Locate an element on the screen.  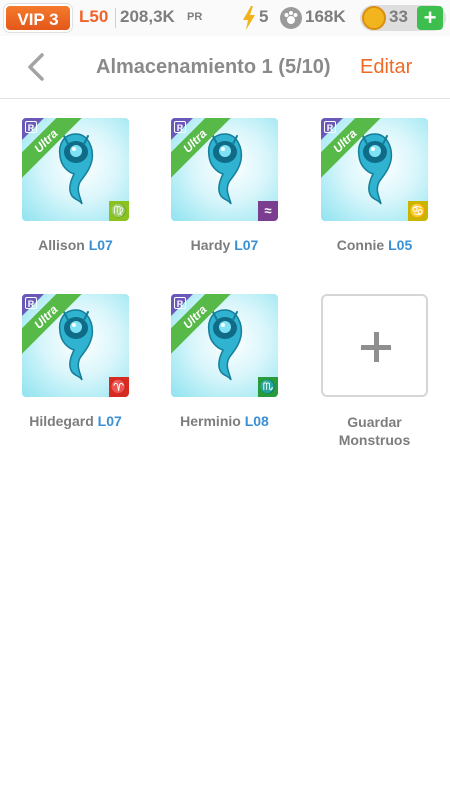
monster-name-label: Hildegard L07 is located at coordinates (75, 421).